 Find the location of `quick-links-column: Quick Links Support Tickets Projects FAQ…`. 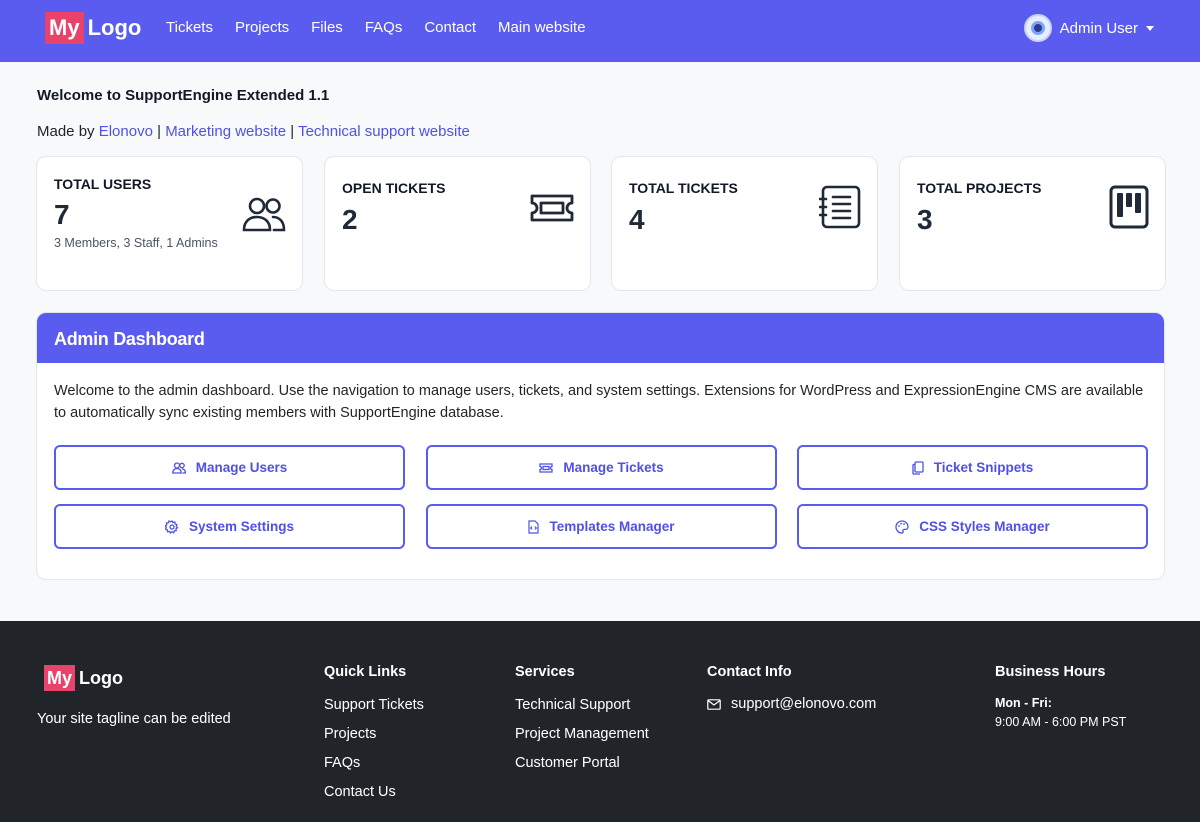

quick-links-column: Quick Links Support Tickets Projects FAQ… is located at coordinates (374, 738).